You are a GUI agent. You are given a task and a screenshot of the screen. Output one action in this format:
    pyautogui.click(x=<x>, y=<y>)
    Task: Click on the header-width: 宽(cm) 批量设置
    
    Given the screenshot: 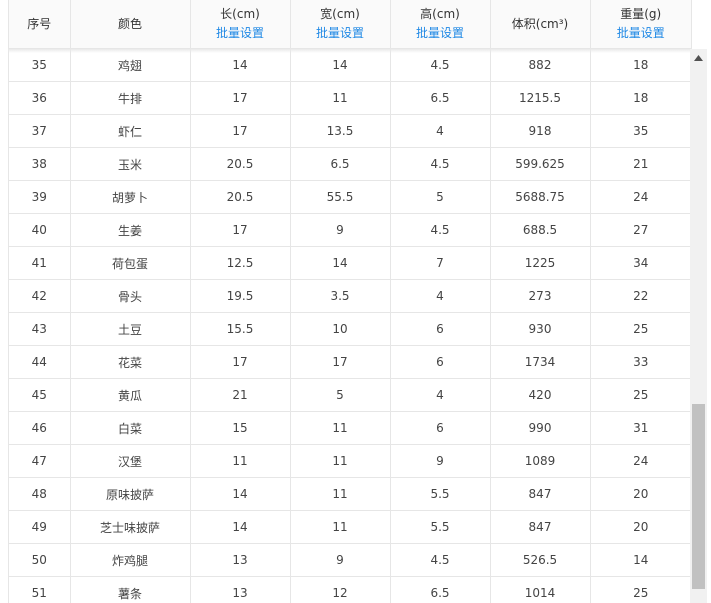 What is the action you would take?
    pyautogui.click(x=340, y=24)
    